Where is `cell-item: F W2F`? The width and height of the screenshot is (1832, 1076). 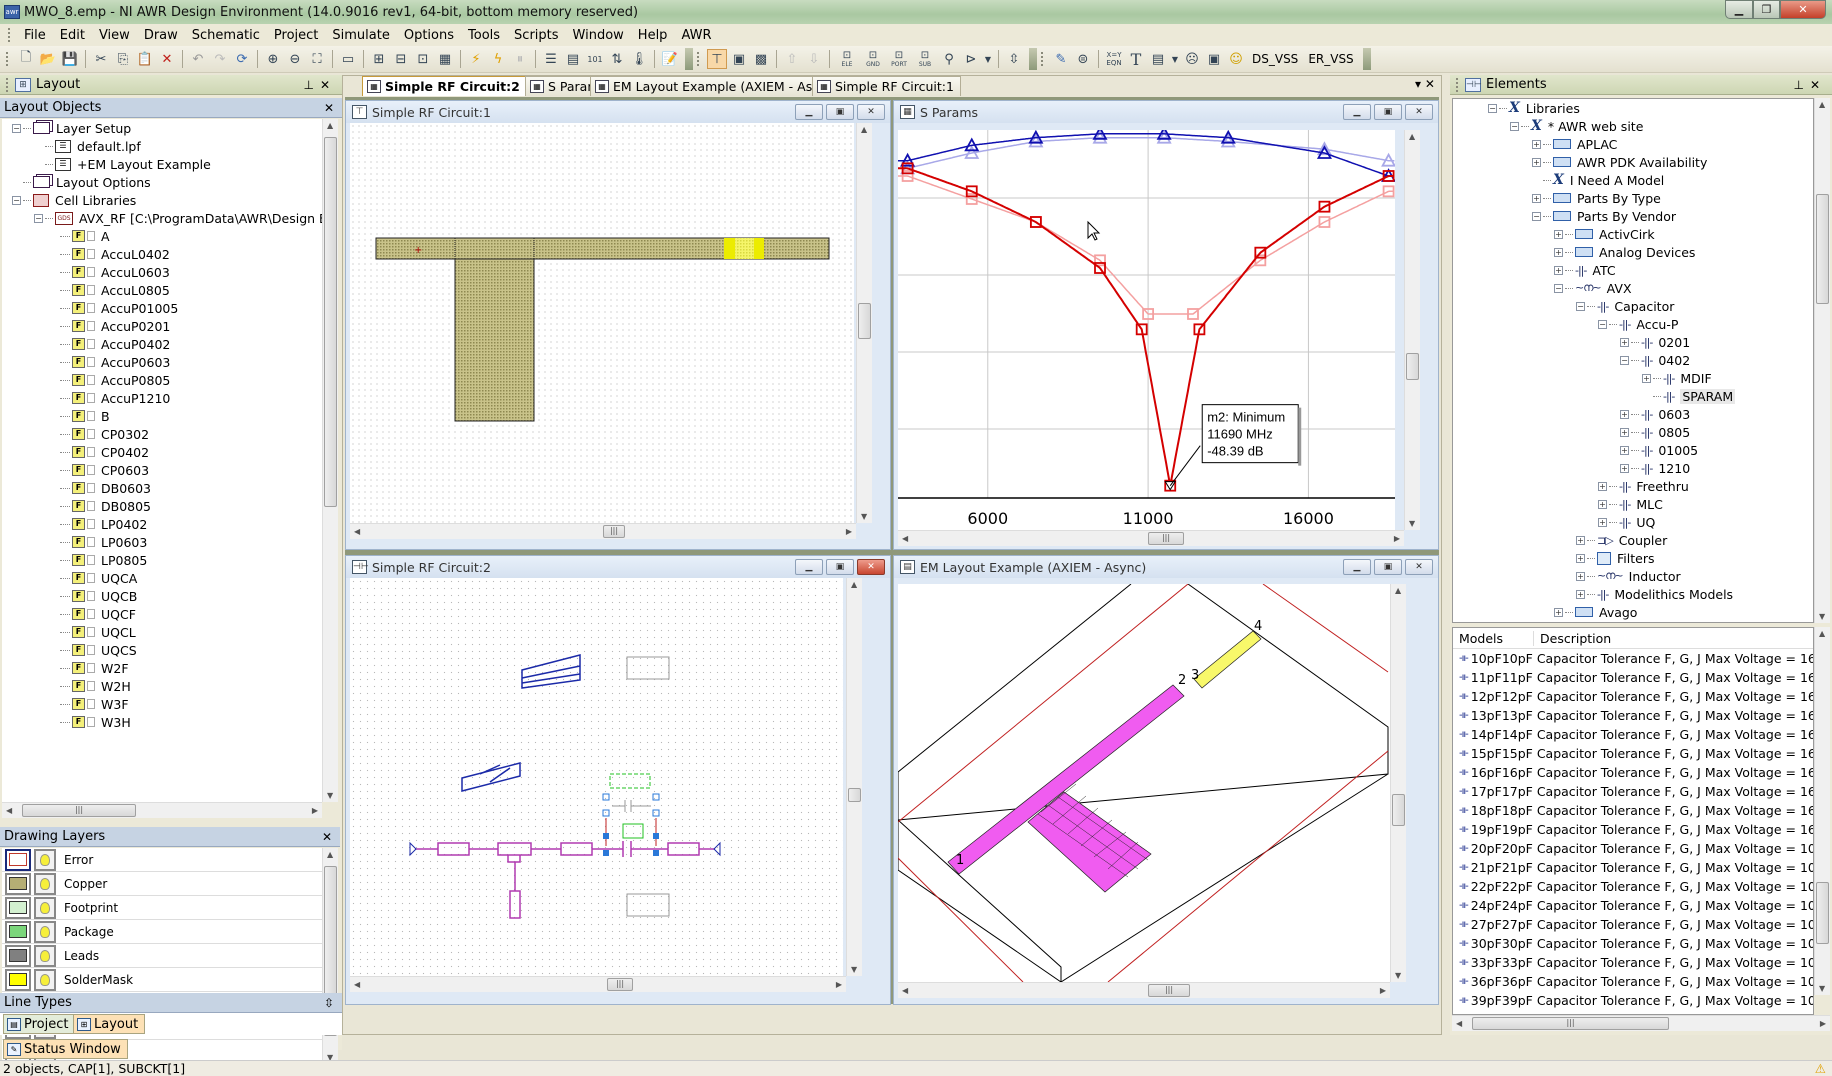
cell-item: F W2F is located at coordinates (162, 668).